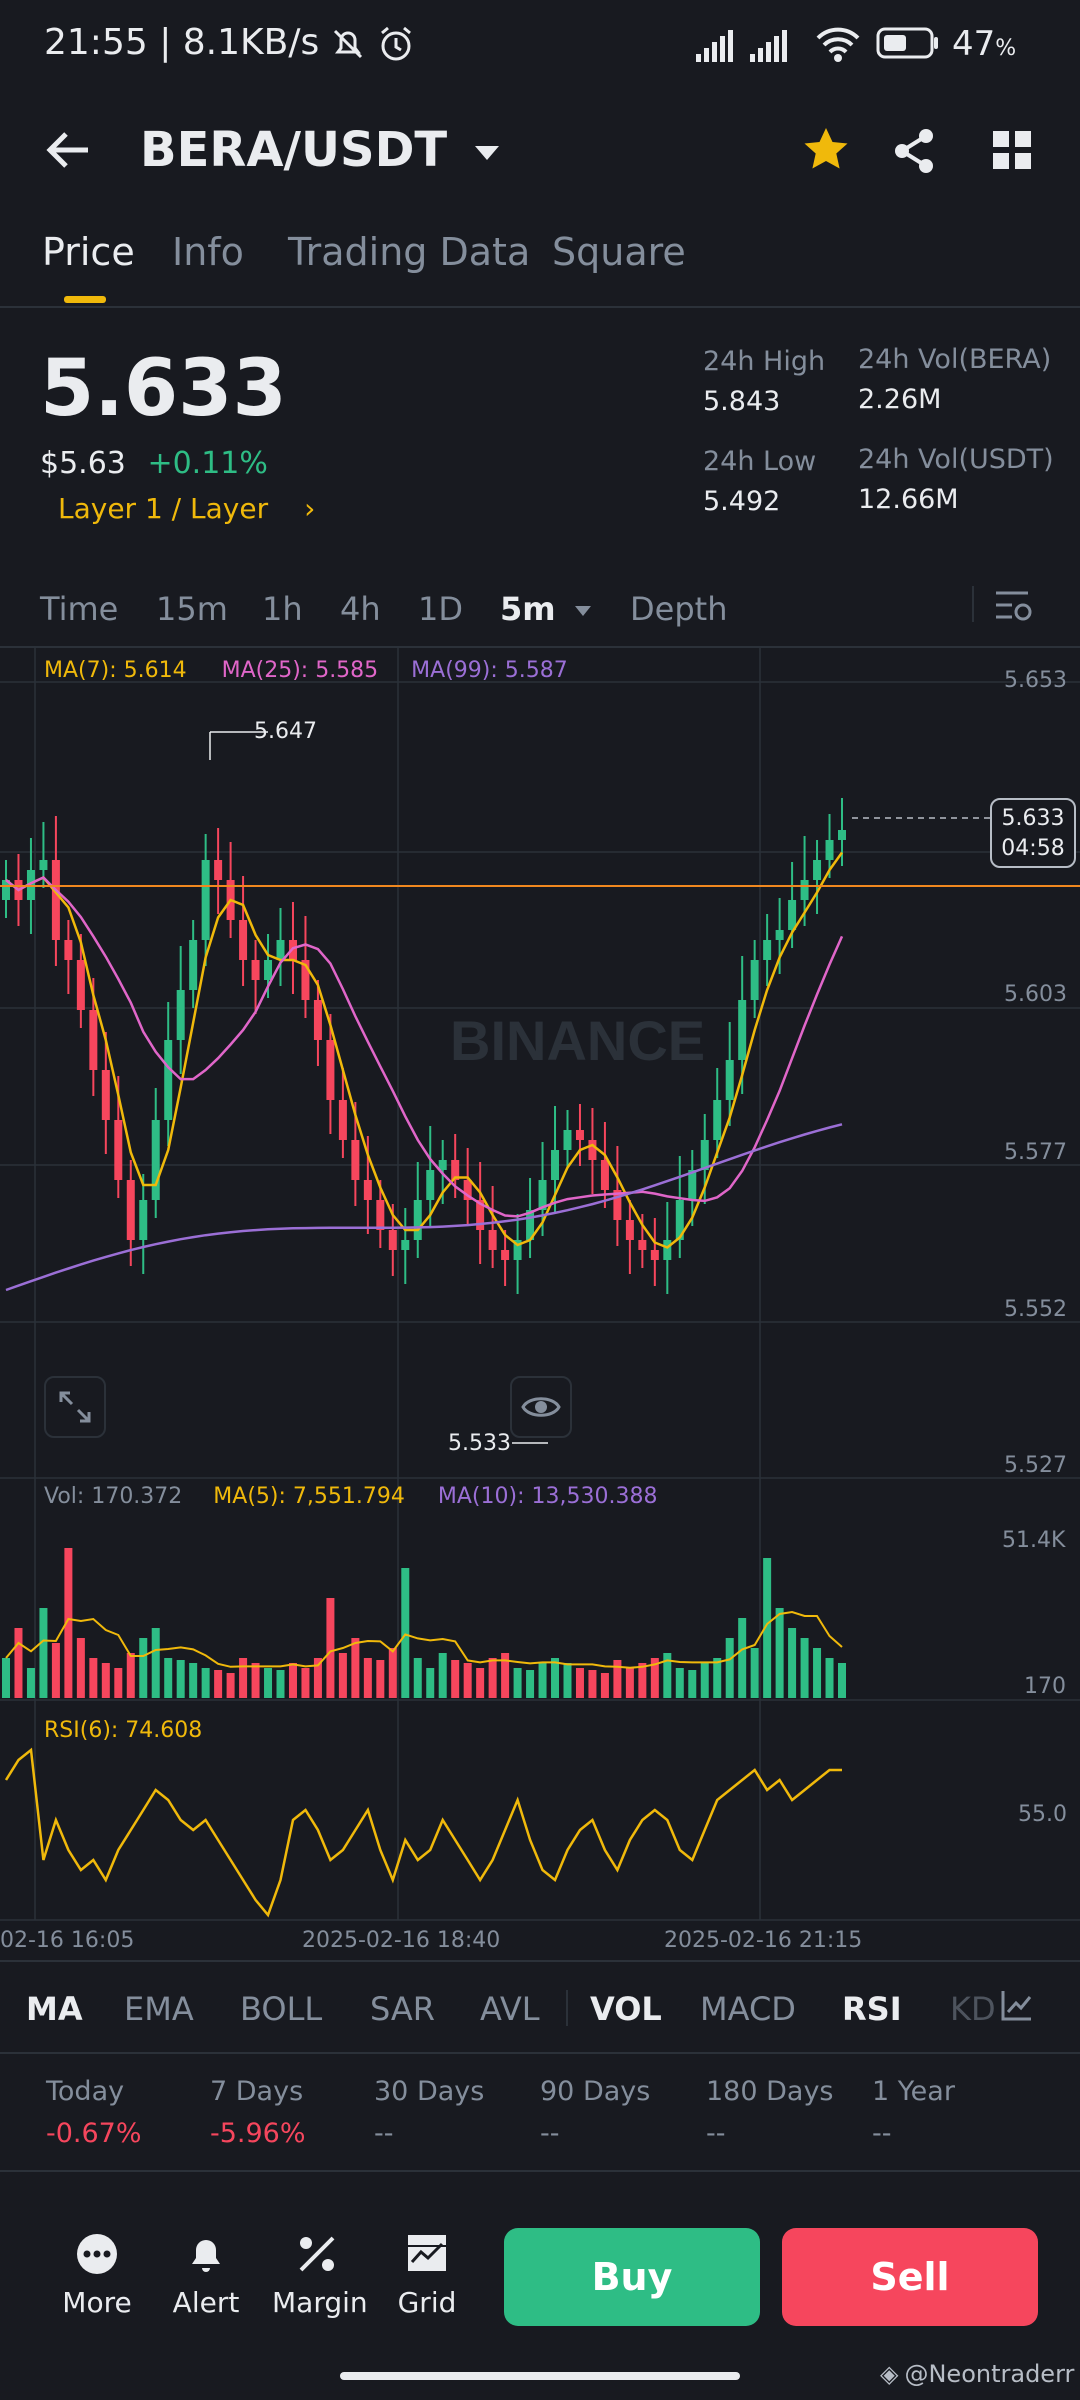 This screenshot has width=1080, height=2400. I want to click on buy-button: Buy, so click(632, 2277).